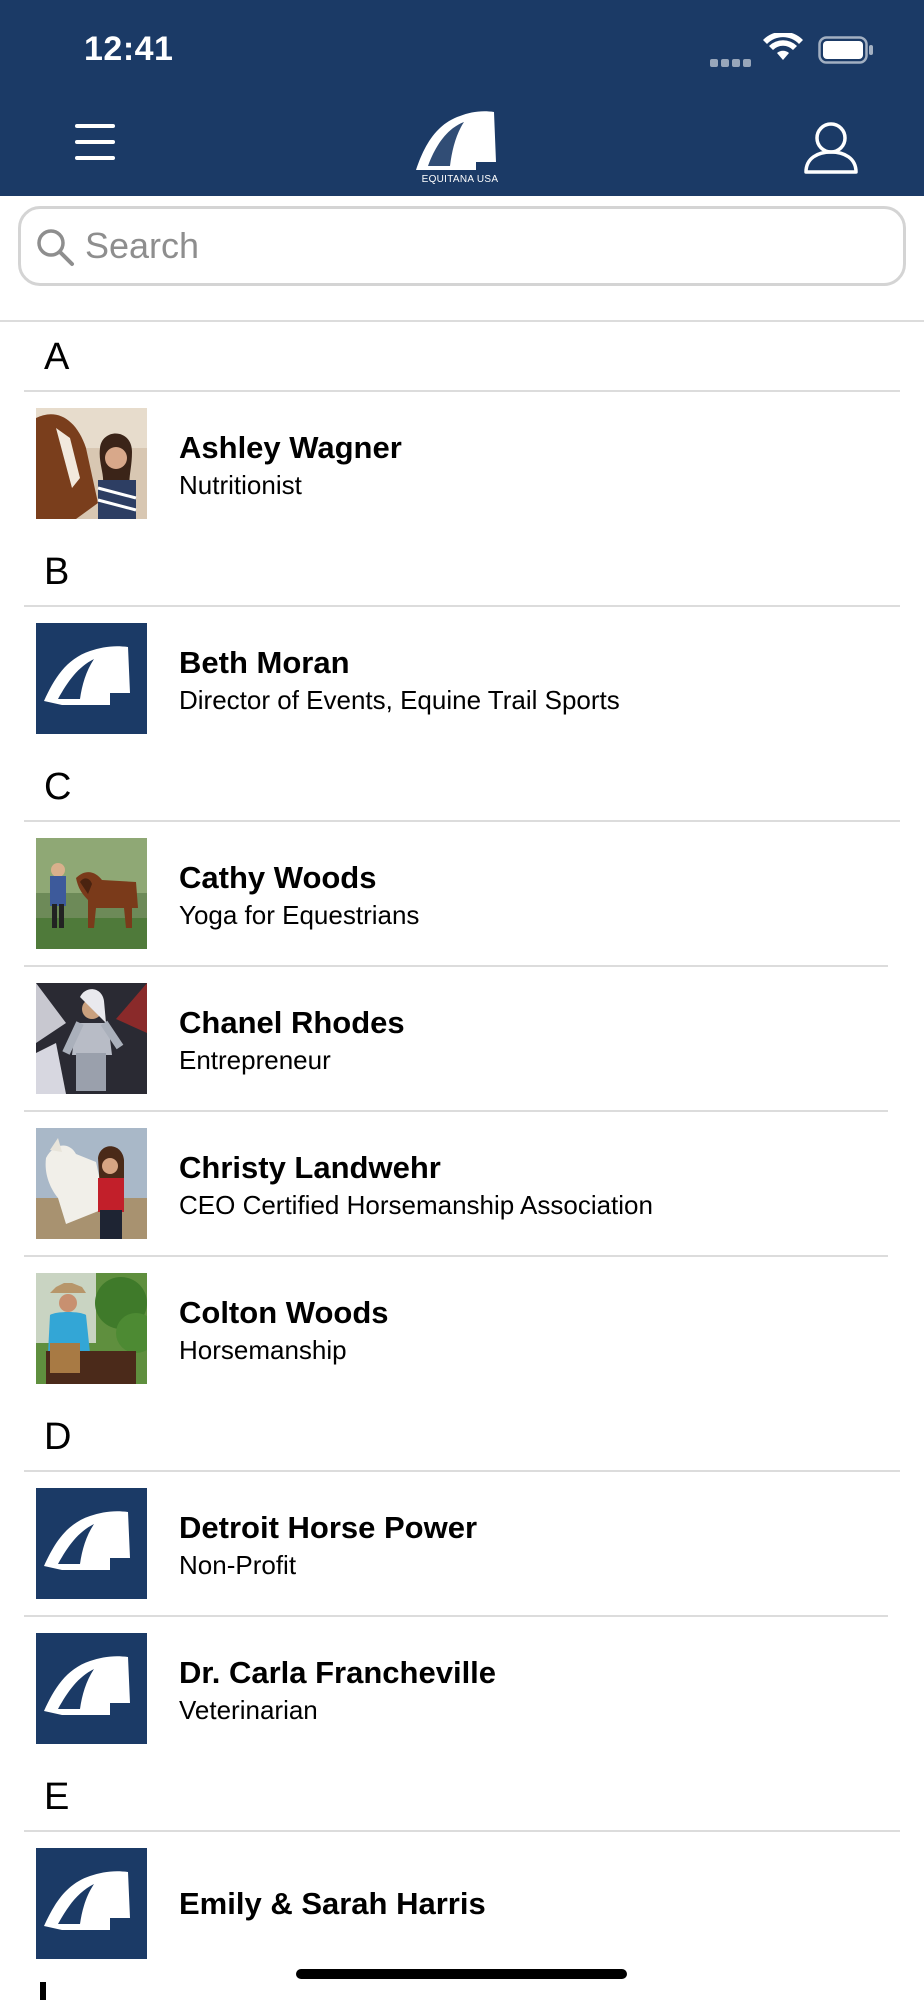 This screenshot has width=924, height=2000. Describe the element at coordinates (332, 1903) in the screenshot. I see `item-name: Emily & Sarah Harris` at that location.